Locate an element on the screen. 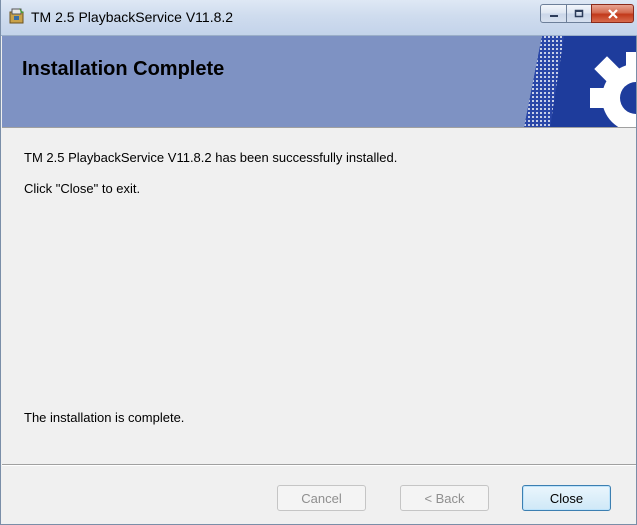  back-button: < Back is located at coordinates (444, 498).